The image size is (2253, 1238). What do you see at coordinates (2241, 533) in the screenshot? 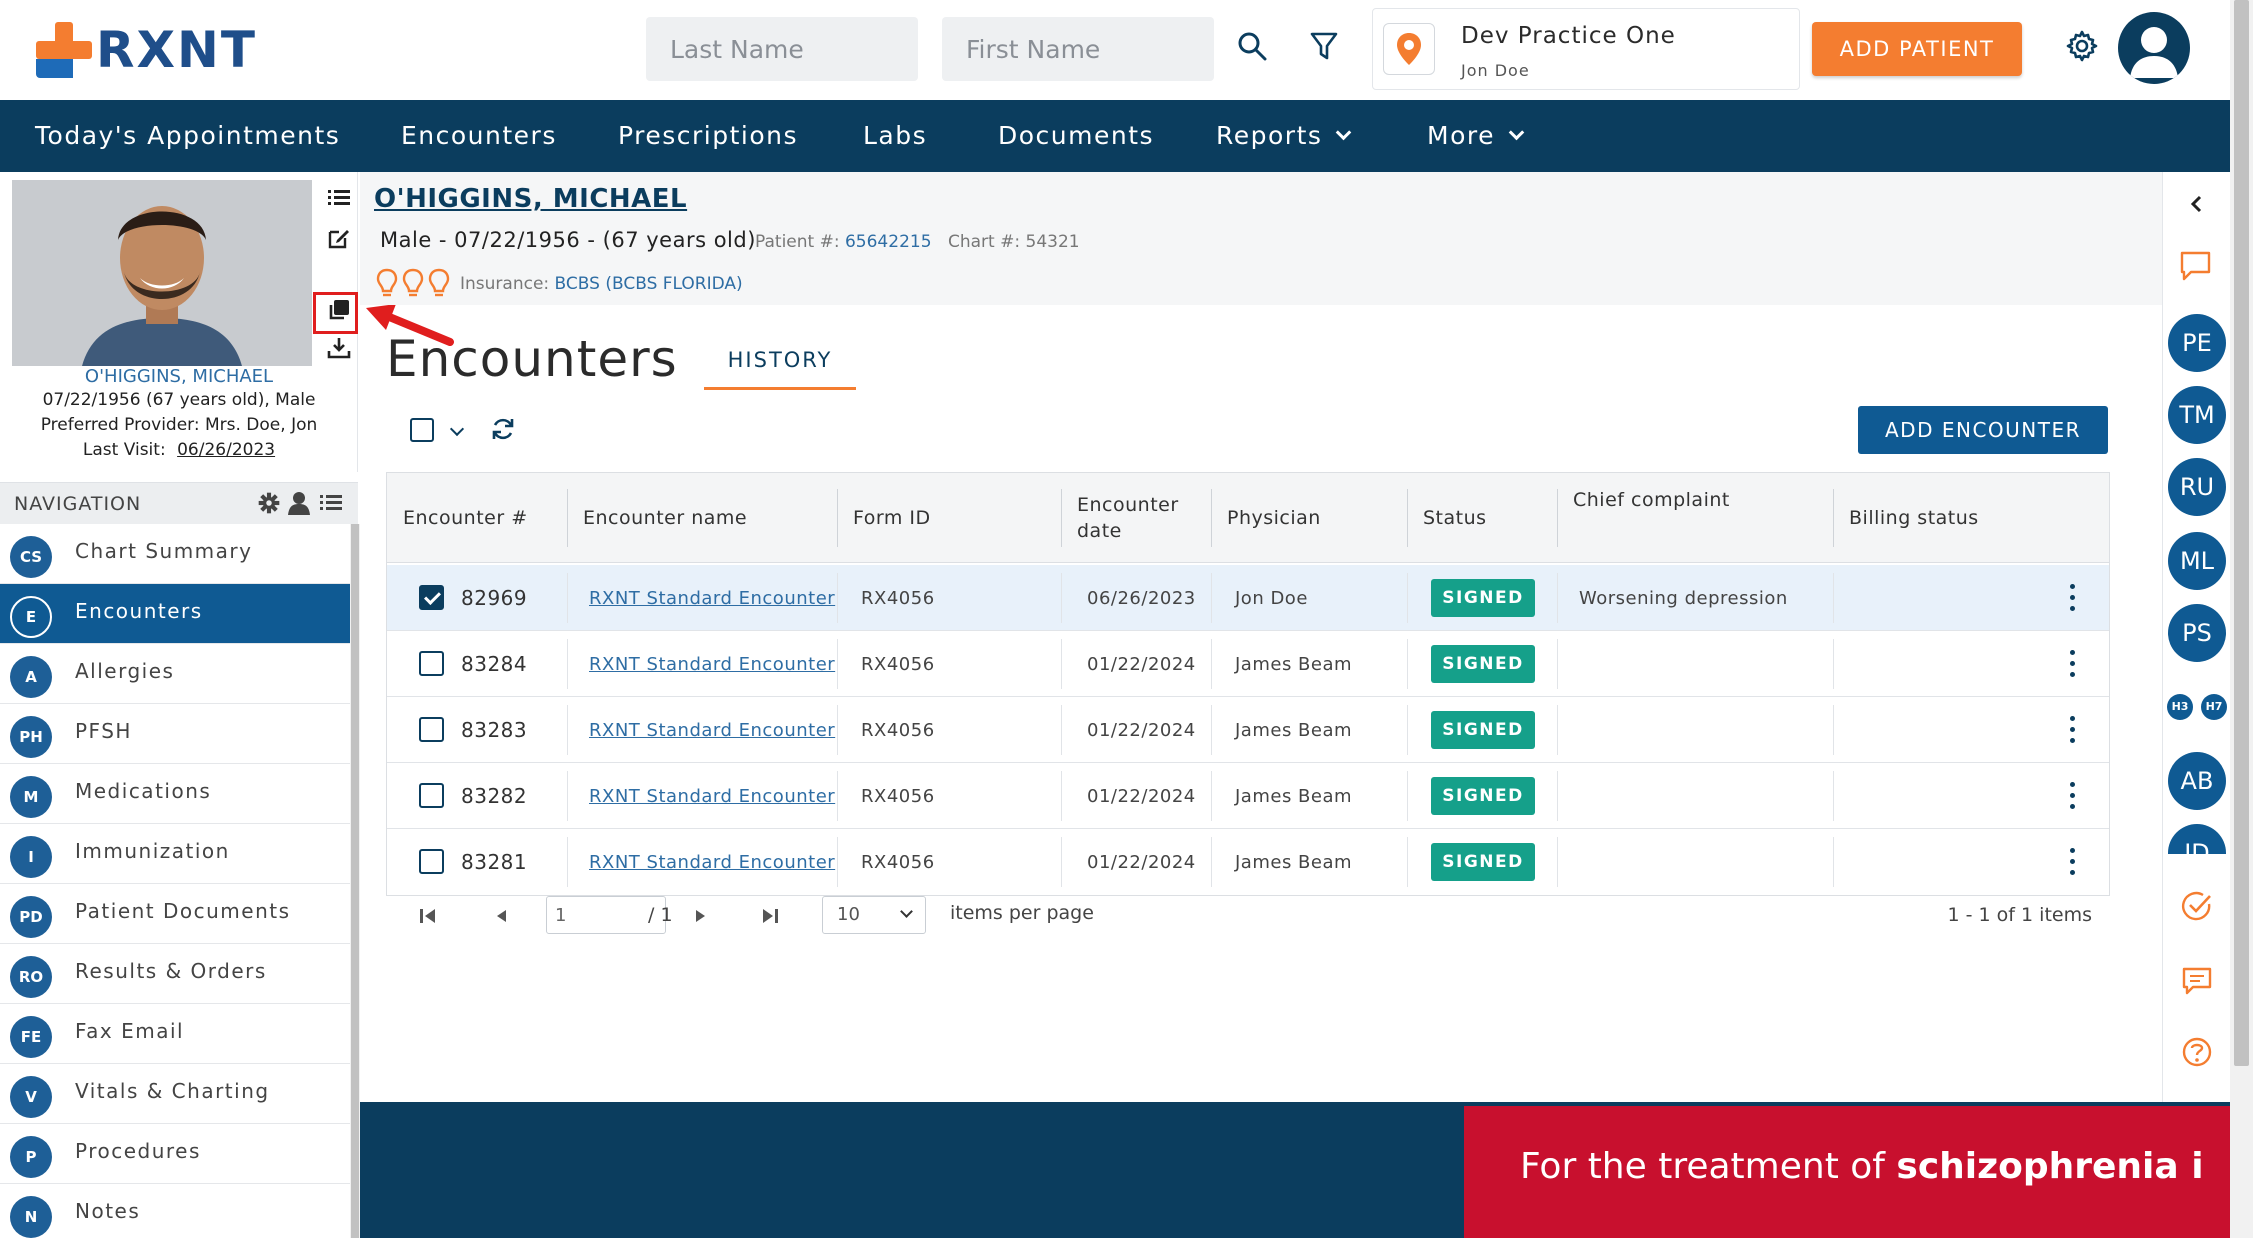
I see `page-scrollbar-thumb` at bounding box center [2241, 533].